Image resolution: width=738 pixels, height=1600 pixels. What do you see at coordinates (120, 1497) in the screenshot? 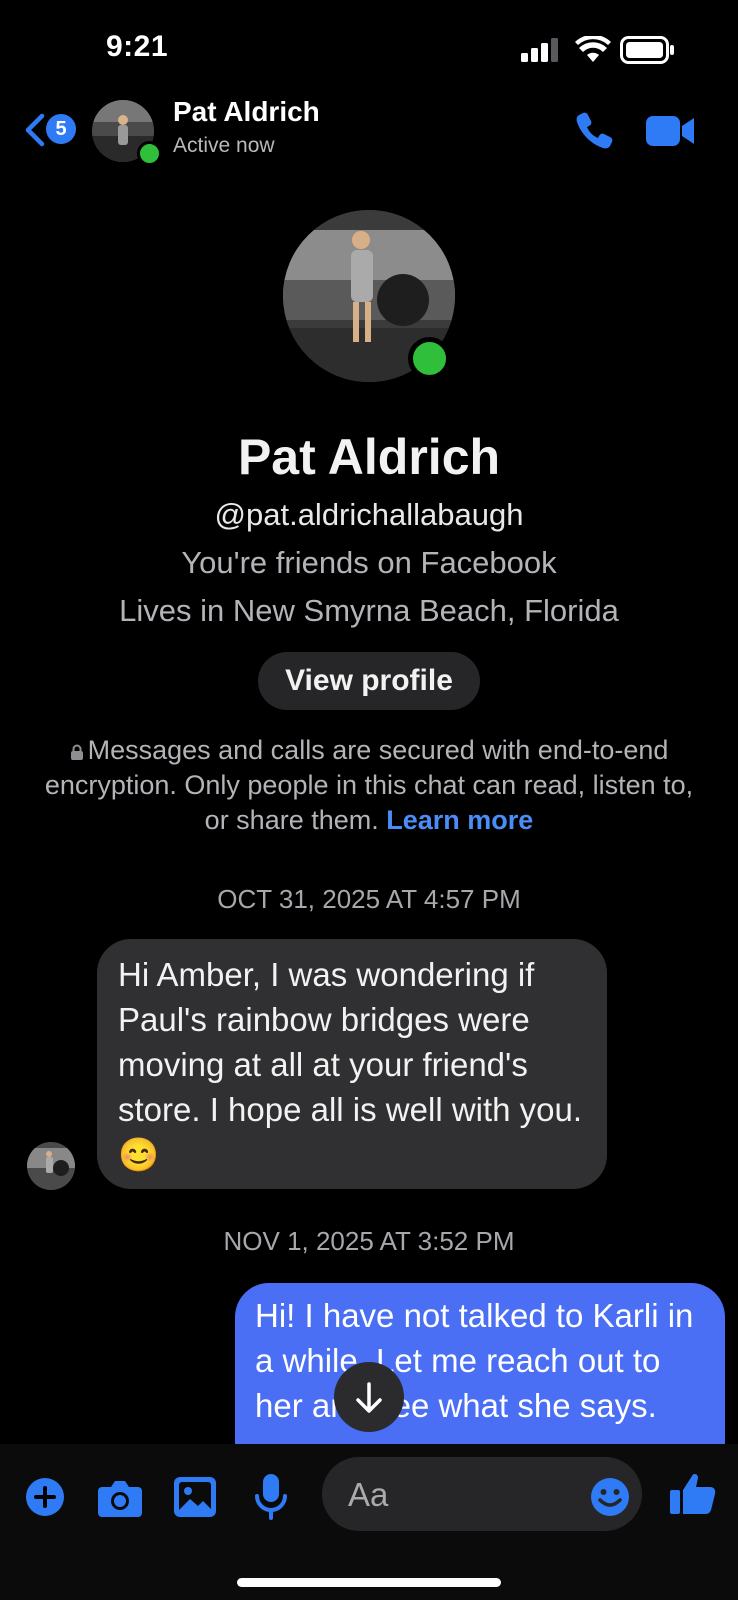
I see `camera-icon` at bounding box center [120, 1497].